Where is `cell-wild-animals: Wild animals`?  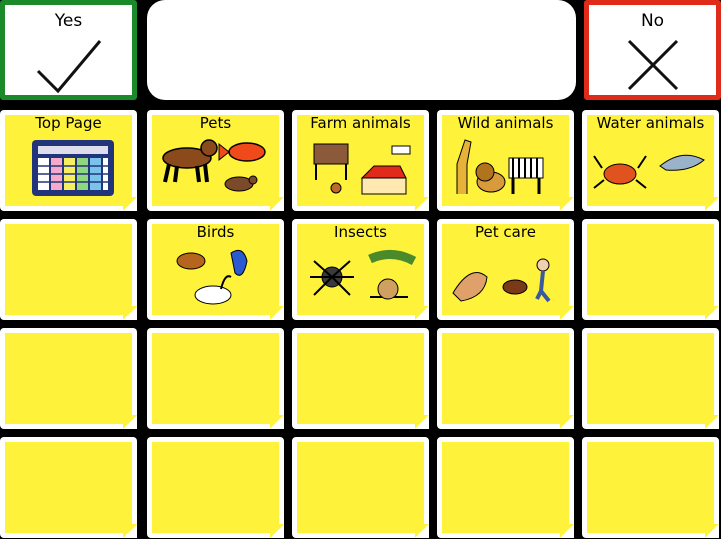
cell-wild-animals: Wild animals is located at coordinates (505, 160).